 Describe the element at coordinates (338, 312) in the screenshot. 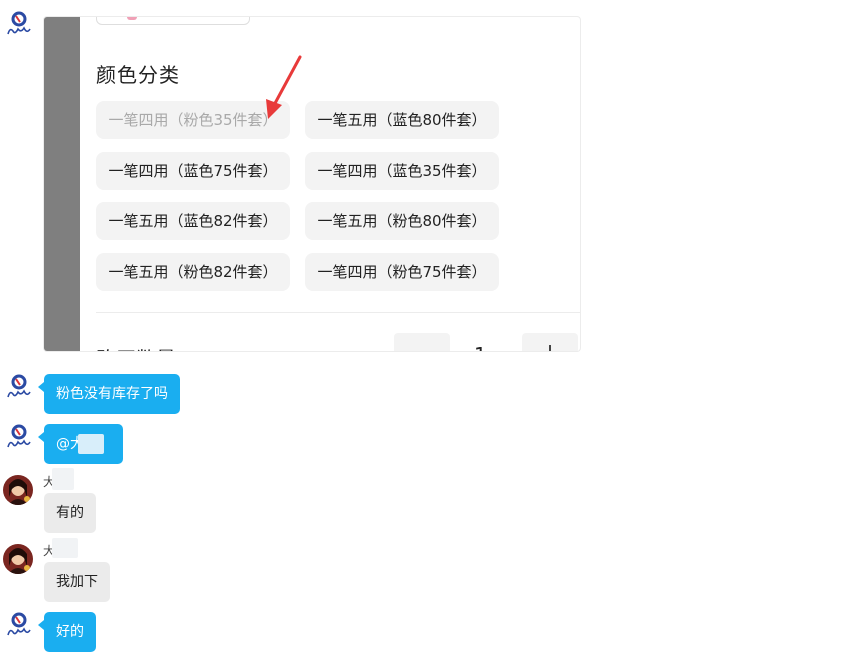

I see `screenshot-divider` at that location.